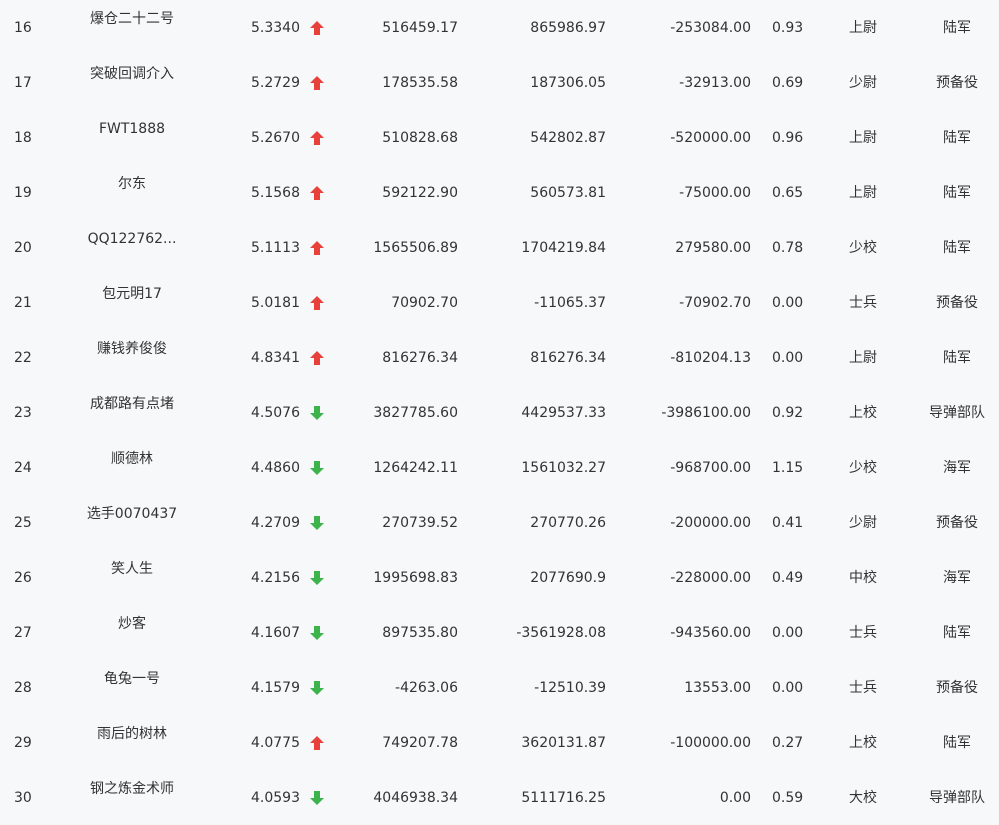  What do you see at coordinates (710, 743) in the screenshot?
I see `change-value: -100000.00` at bounding box center [710, 743].